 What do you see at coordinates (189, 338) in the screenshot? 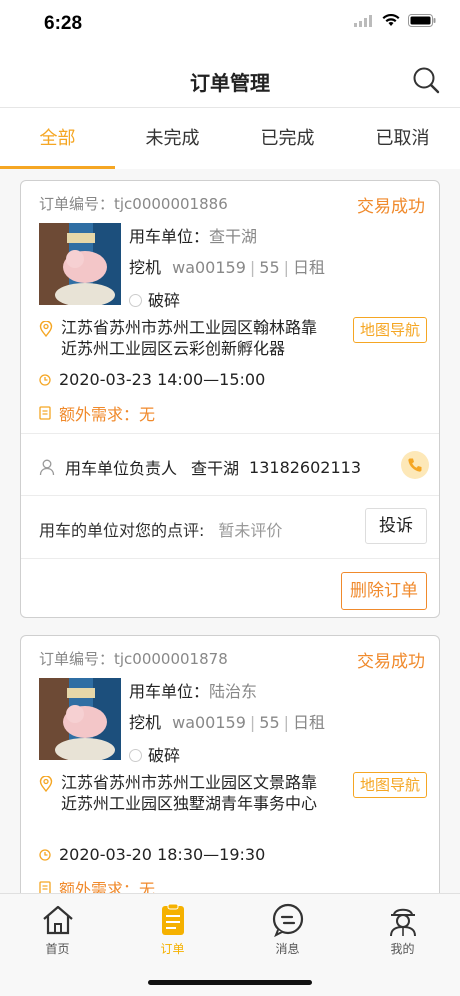
I see `address-text: 江苏省苏州市苏州工业园区翰林路靠近苏州工业园区云彩创新孵化器` at bounding box center [189, 338].